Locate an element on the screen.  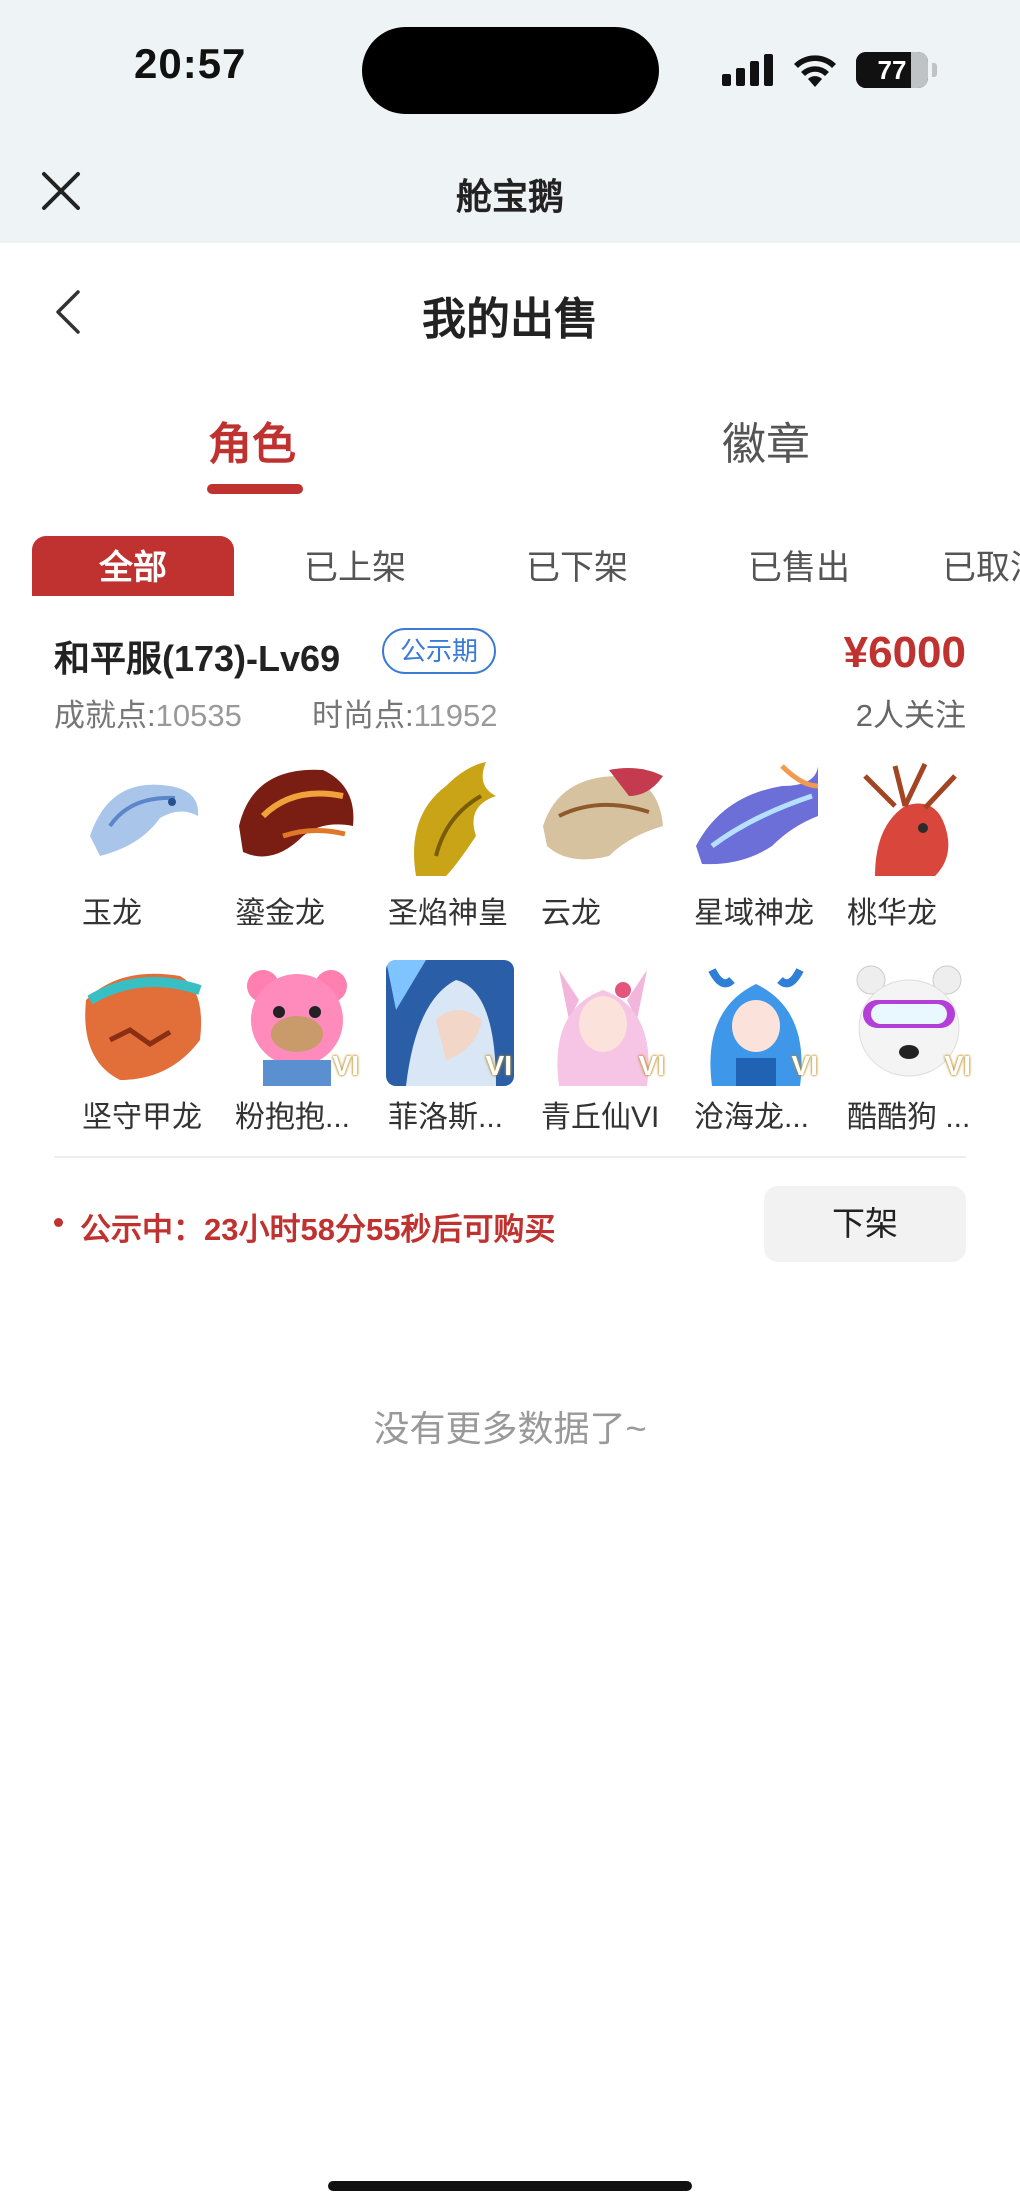
list-item: 星域神龙 is located at coordinates (757, 843).